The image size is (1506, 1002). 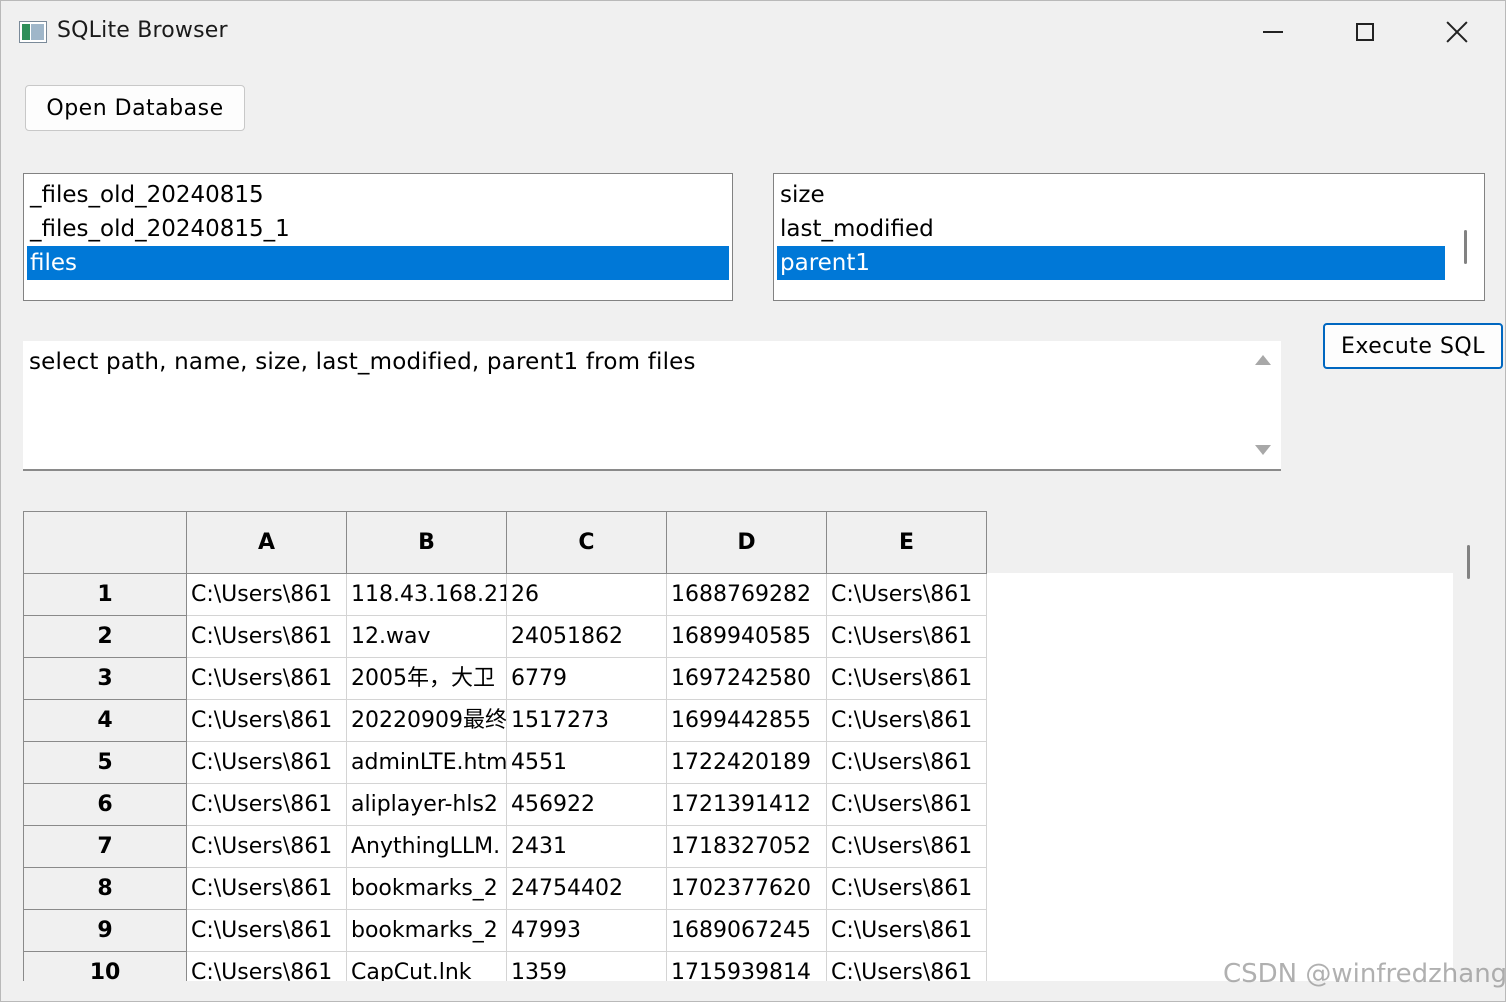 What do you see at coordinates (427, 637) in the screenshot?
I see `table-cell: 12.wav` at bounding box center [427, 637].